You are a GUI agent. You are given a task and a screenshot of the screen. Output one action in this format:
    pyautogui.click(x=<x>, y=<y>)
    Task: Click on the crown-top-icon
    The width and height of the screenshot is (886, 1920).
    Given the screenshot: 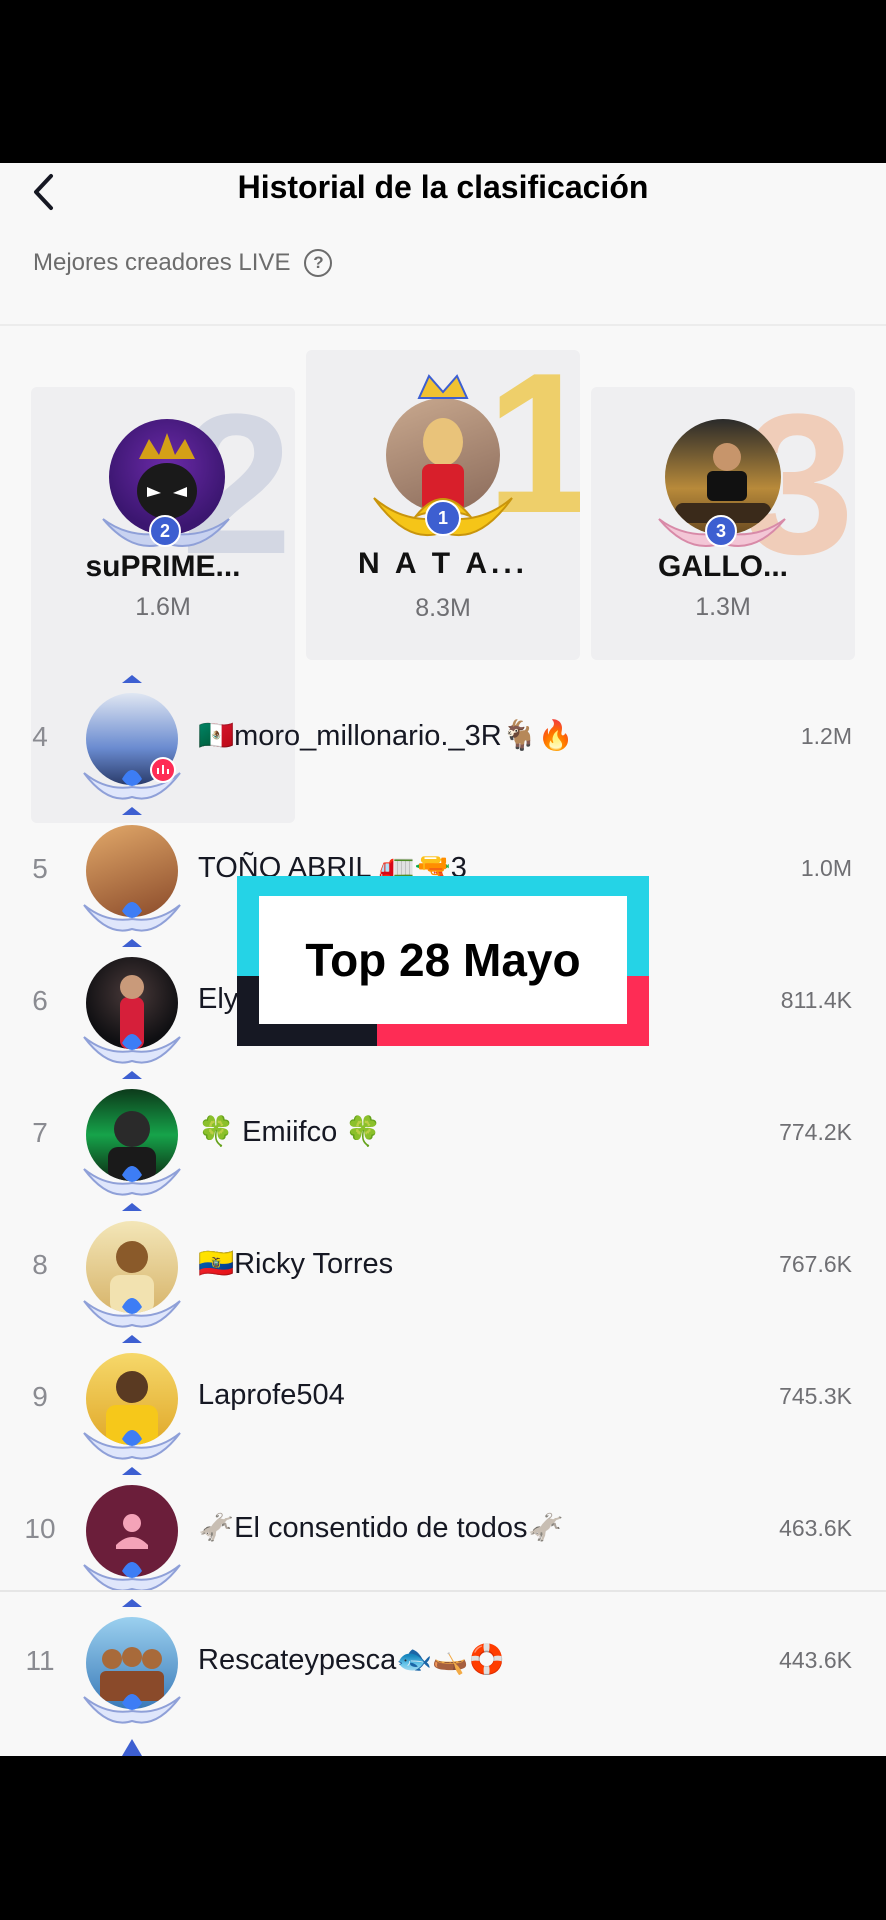 What is the action you would take?
    pyautogui.click(x=443, y=386)
    